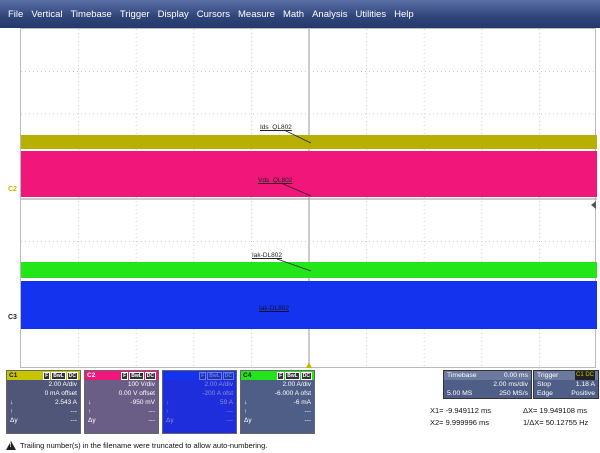  What do you see at coordinates (46, 14) in the screenshot?
I see `menu-vertical: Vertical` at bounding box center [46, 14].